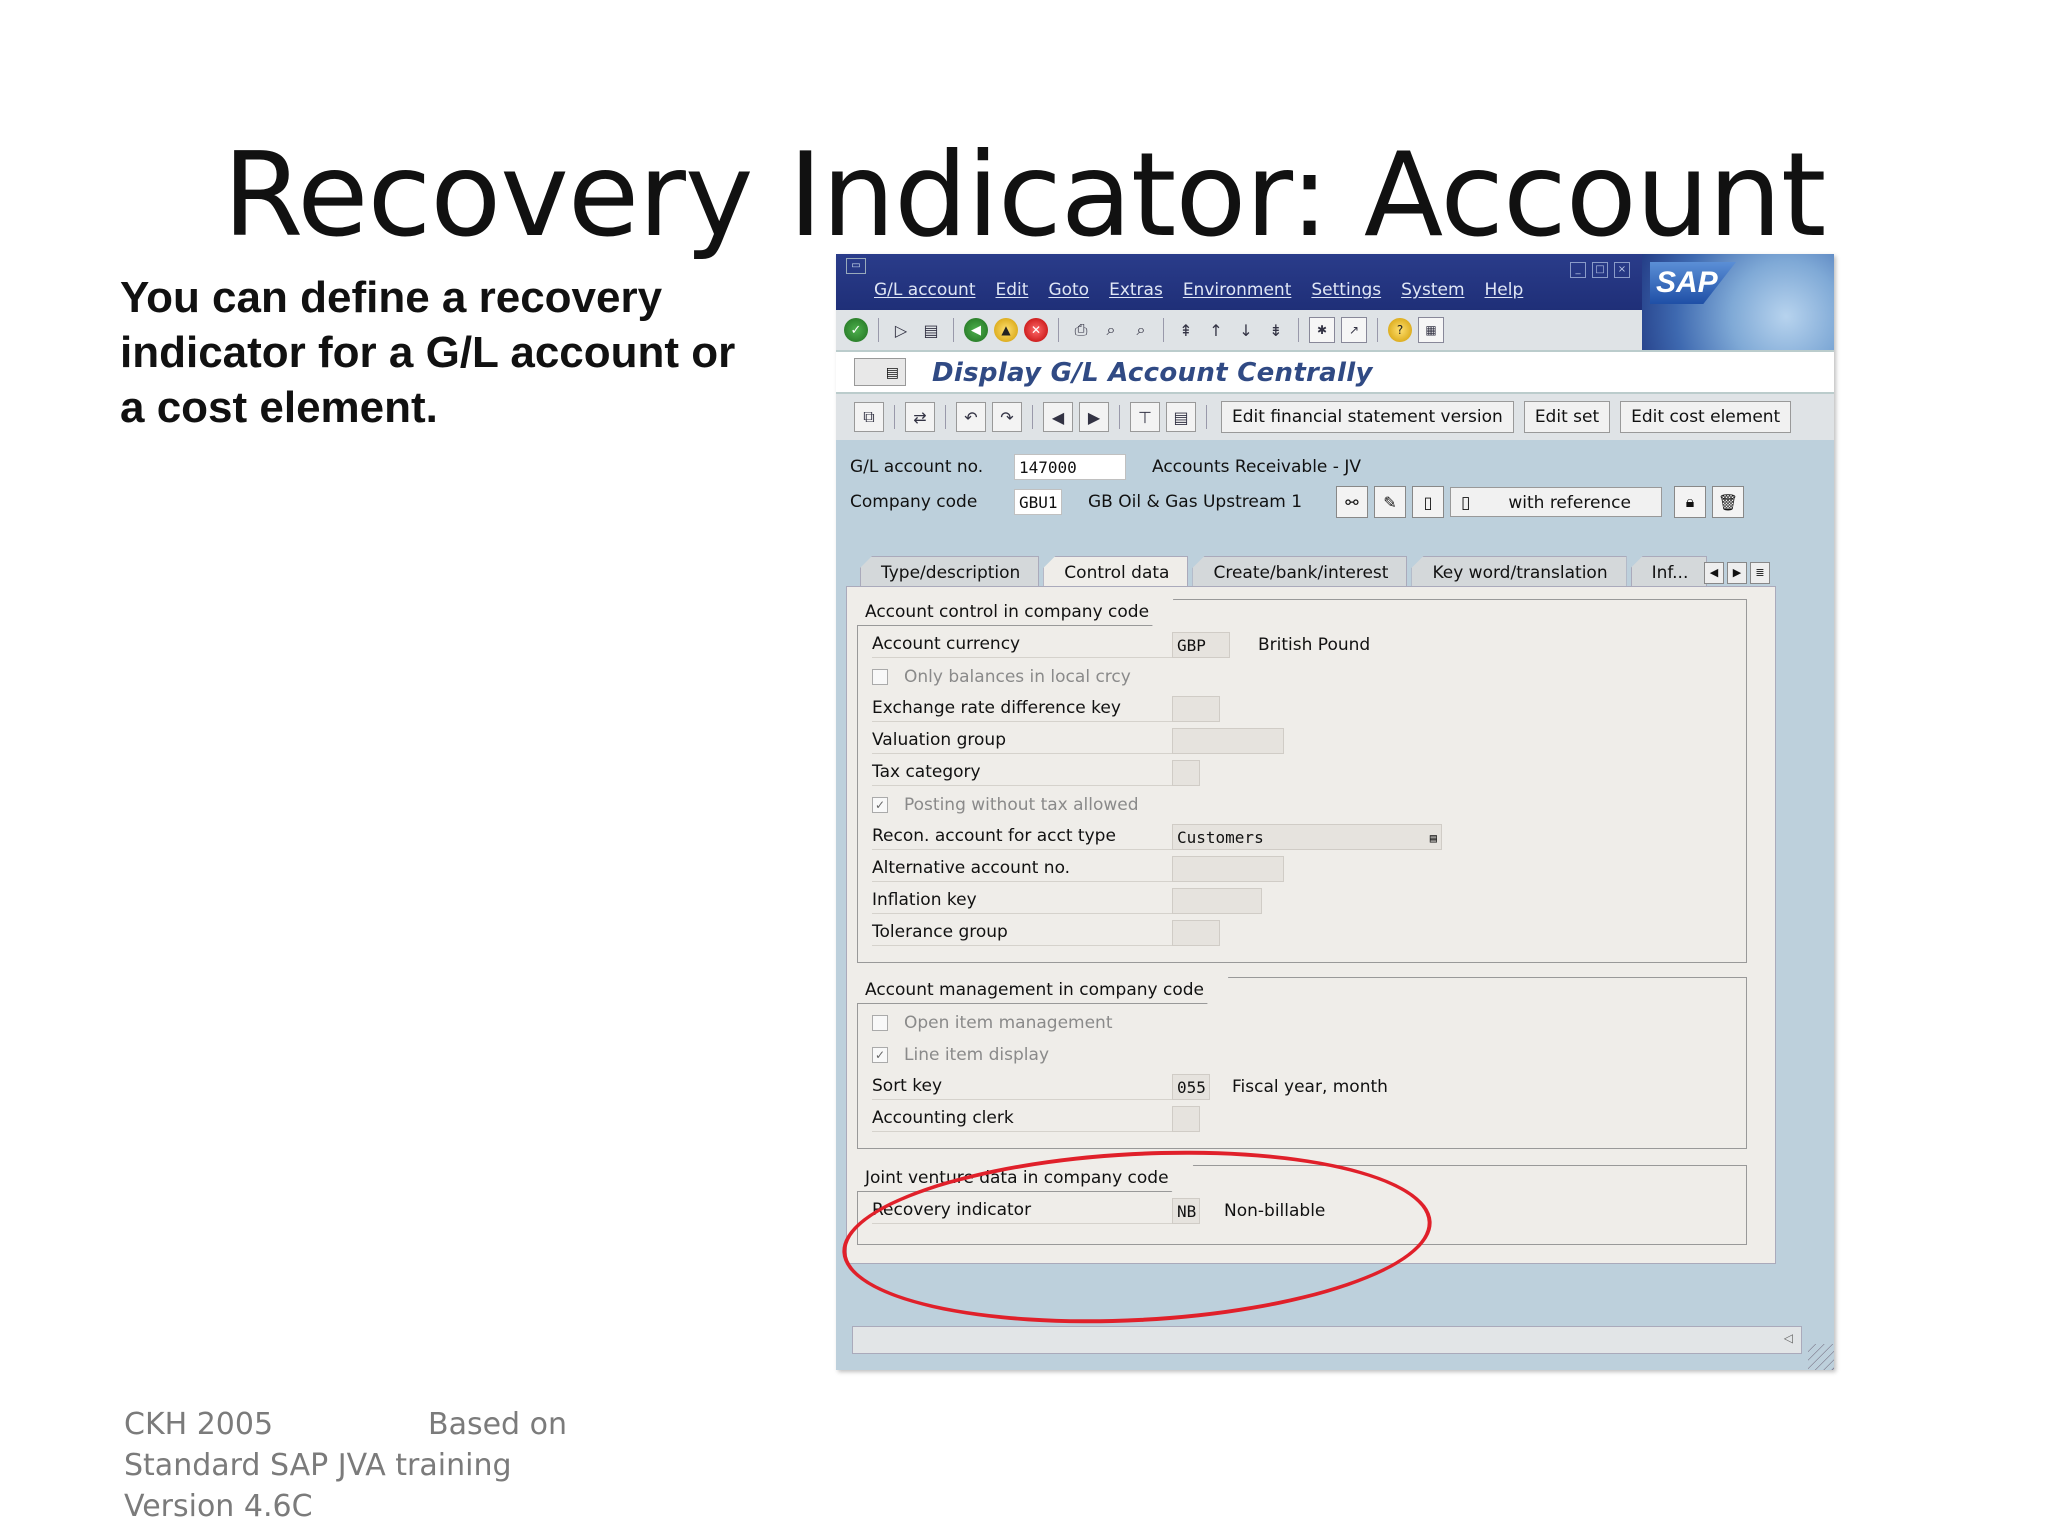 This screenshot has width=2048, height=1536. What do you see at coordinates (1068, 290) in the screenshot?
I see `menu-goto: Goto` at bounding box center [1068, 290].